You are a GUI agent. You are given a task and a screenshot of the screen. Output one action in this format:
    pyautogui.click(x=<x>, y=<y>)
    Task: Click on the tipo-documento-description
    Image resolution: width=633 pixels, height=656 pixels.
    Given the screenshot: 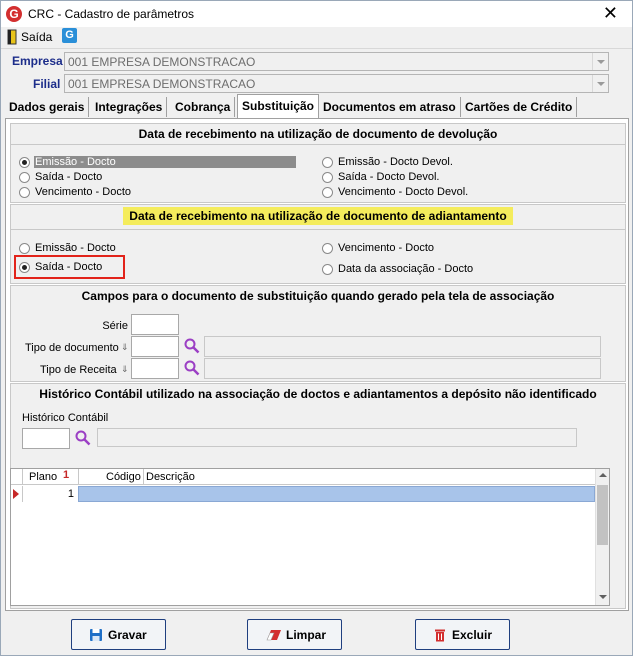 What is the action you would take?
    pyautogui.click(x=402, y=346)
    